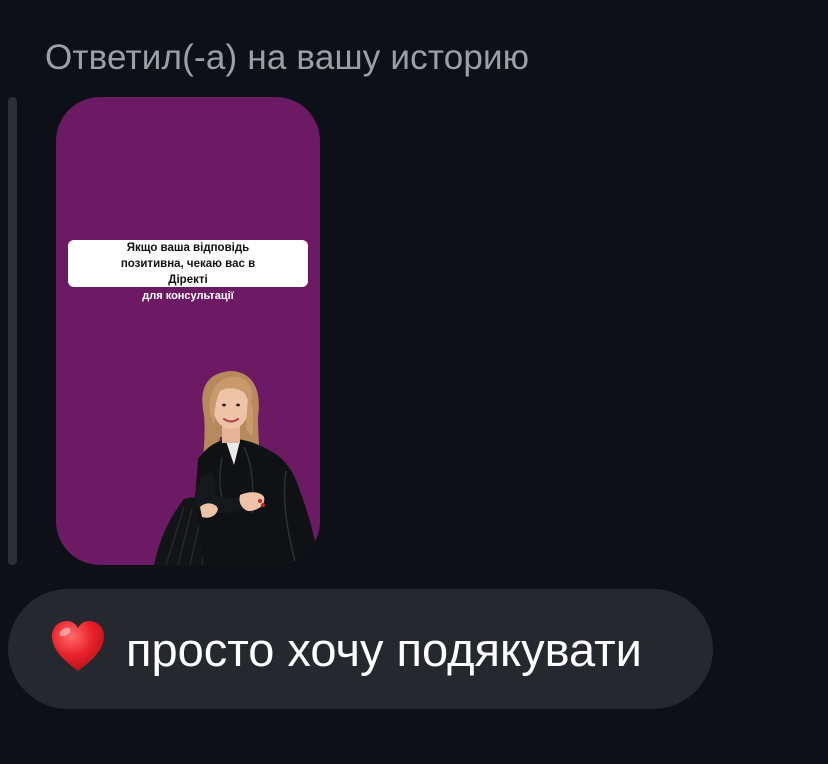 The height and width of the screenshot is (764, 828). Describe the element at coordinates (237, 468) in the screenshot. I see `story-person-photo` at that location.